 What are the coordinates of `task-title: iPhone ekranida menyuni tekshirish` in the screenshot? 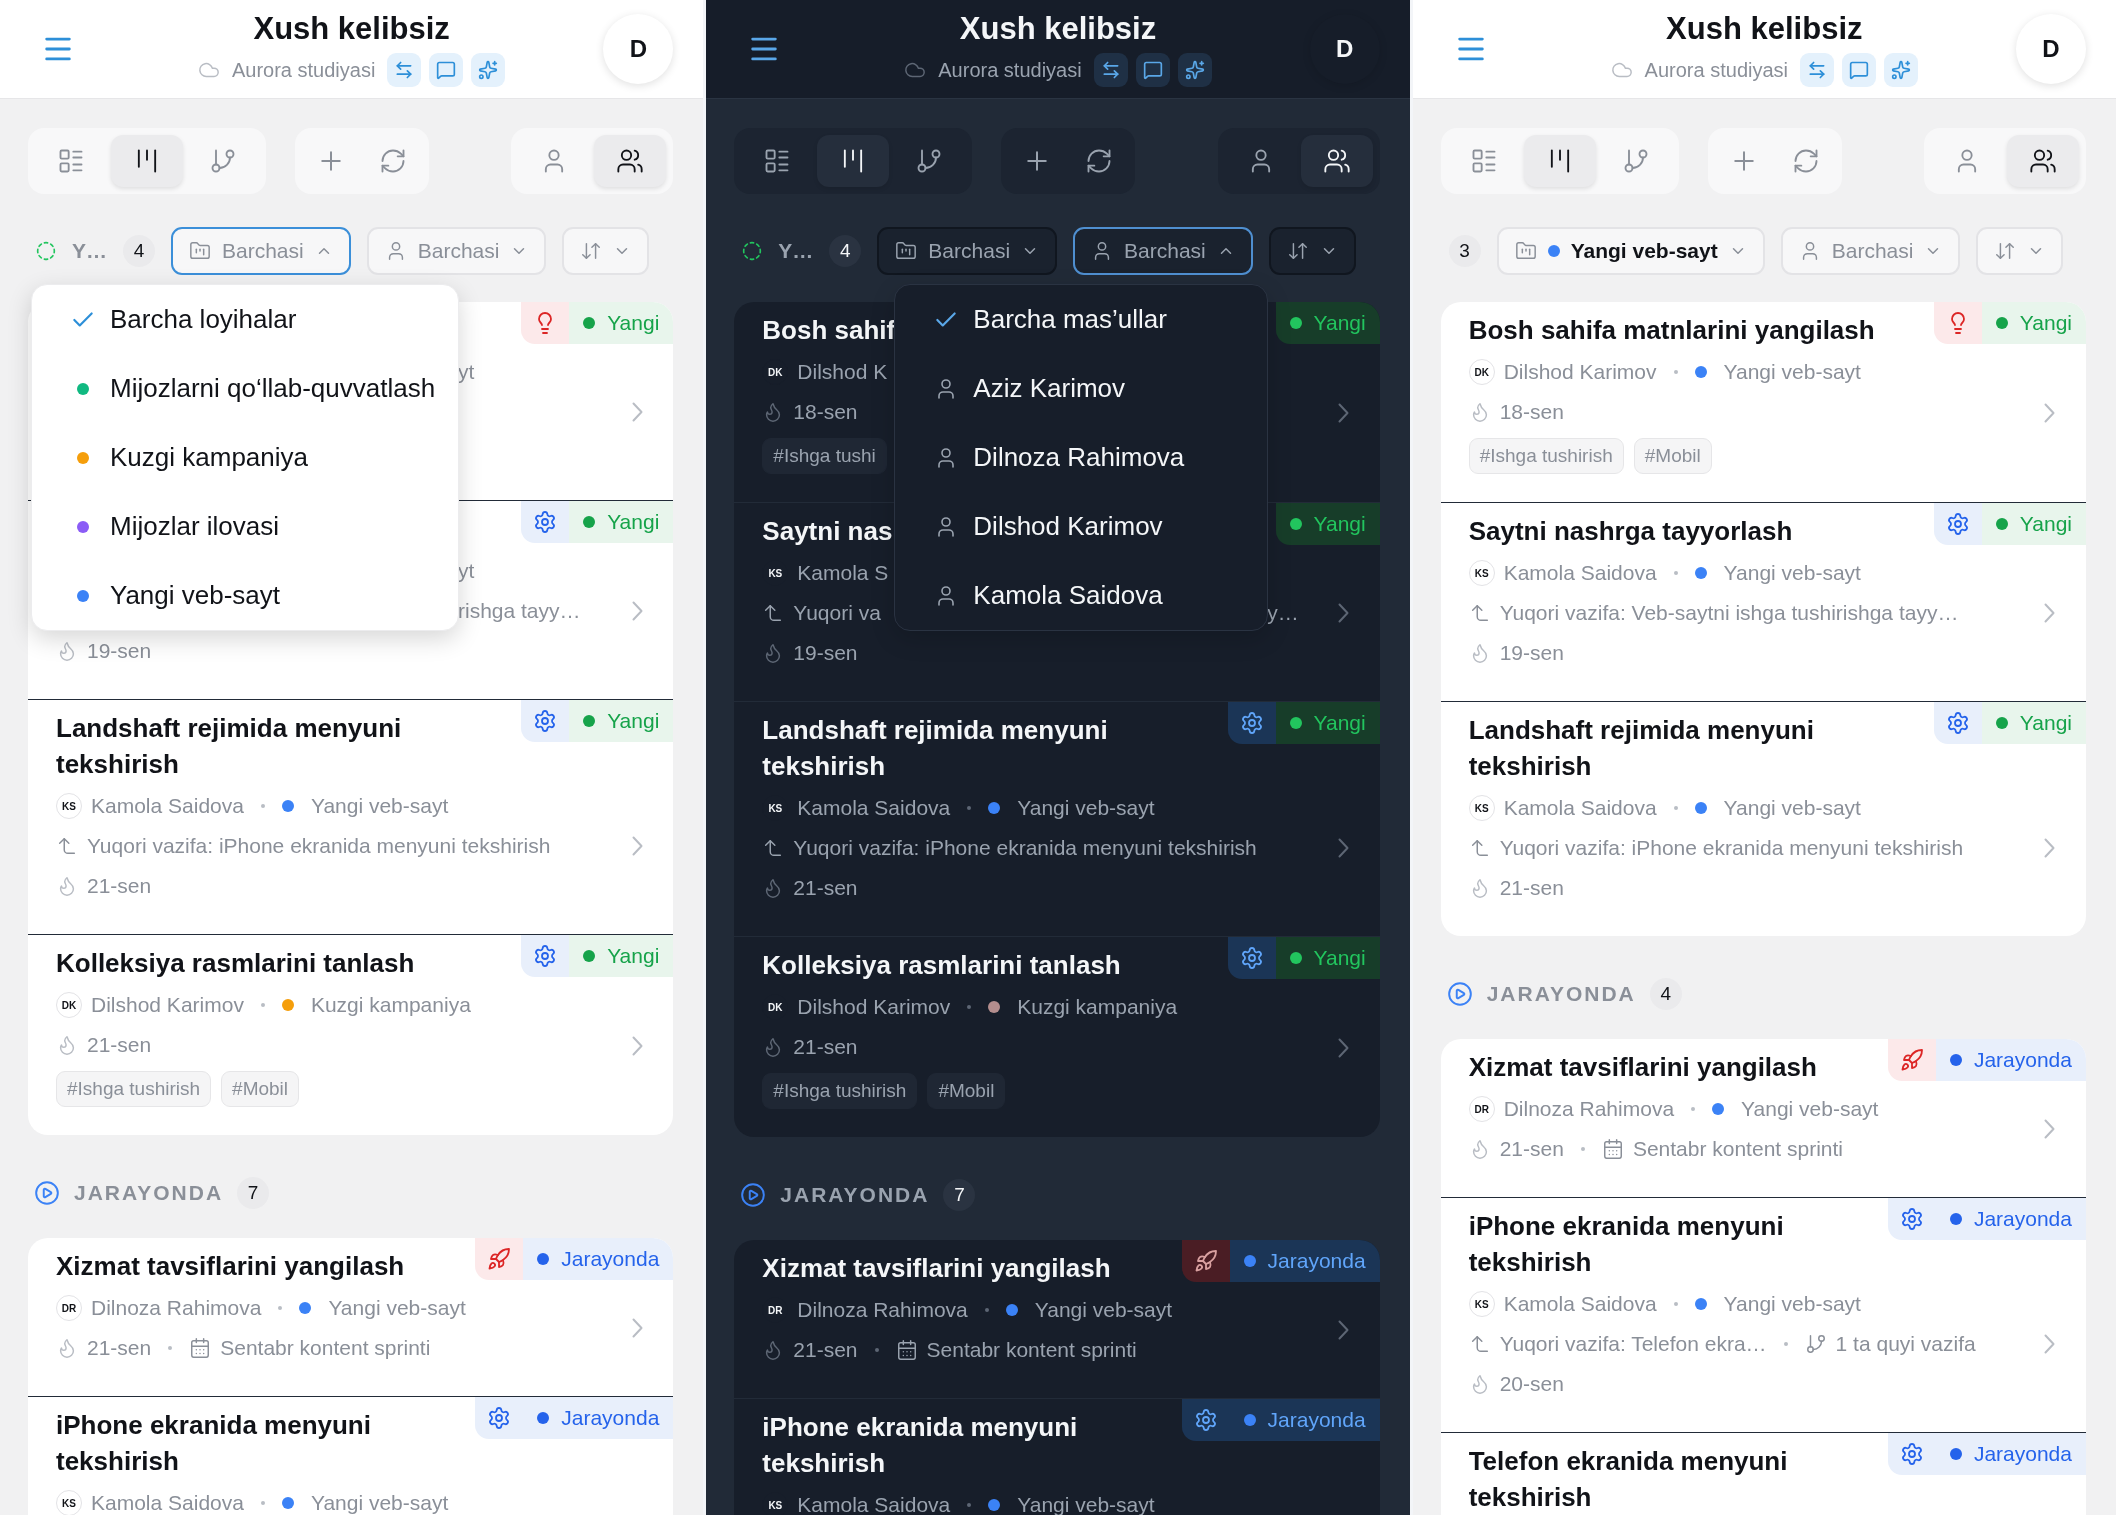 It's located at (1626, 1244).